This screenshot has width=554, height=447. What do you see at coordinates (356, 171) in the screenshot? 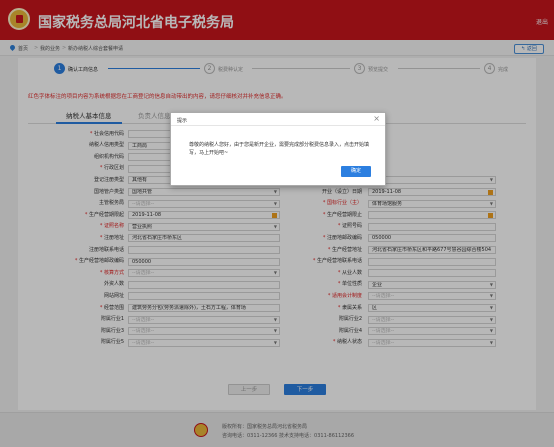
I see `dialog-ok-button: 确定` at bounding box center [356, 171].